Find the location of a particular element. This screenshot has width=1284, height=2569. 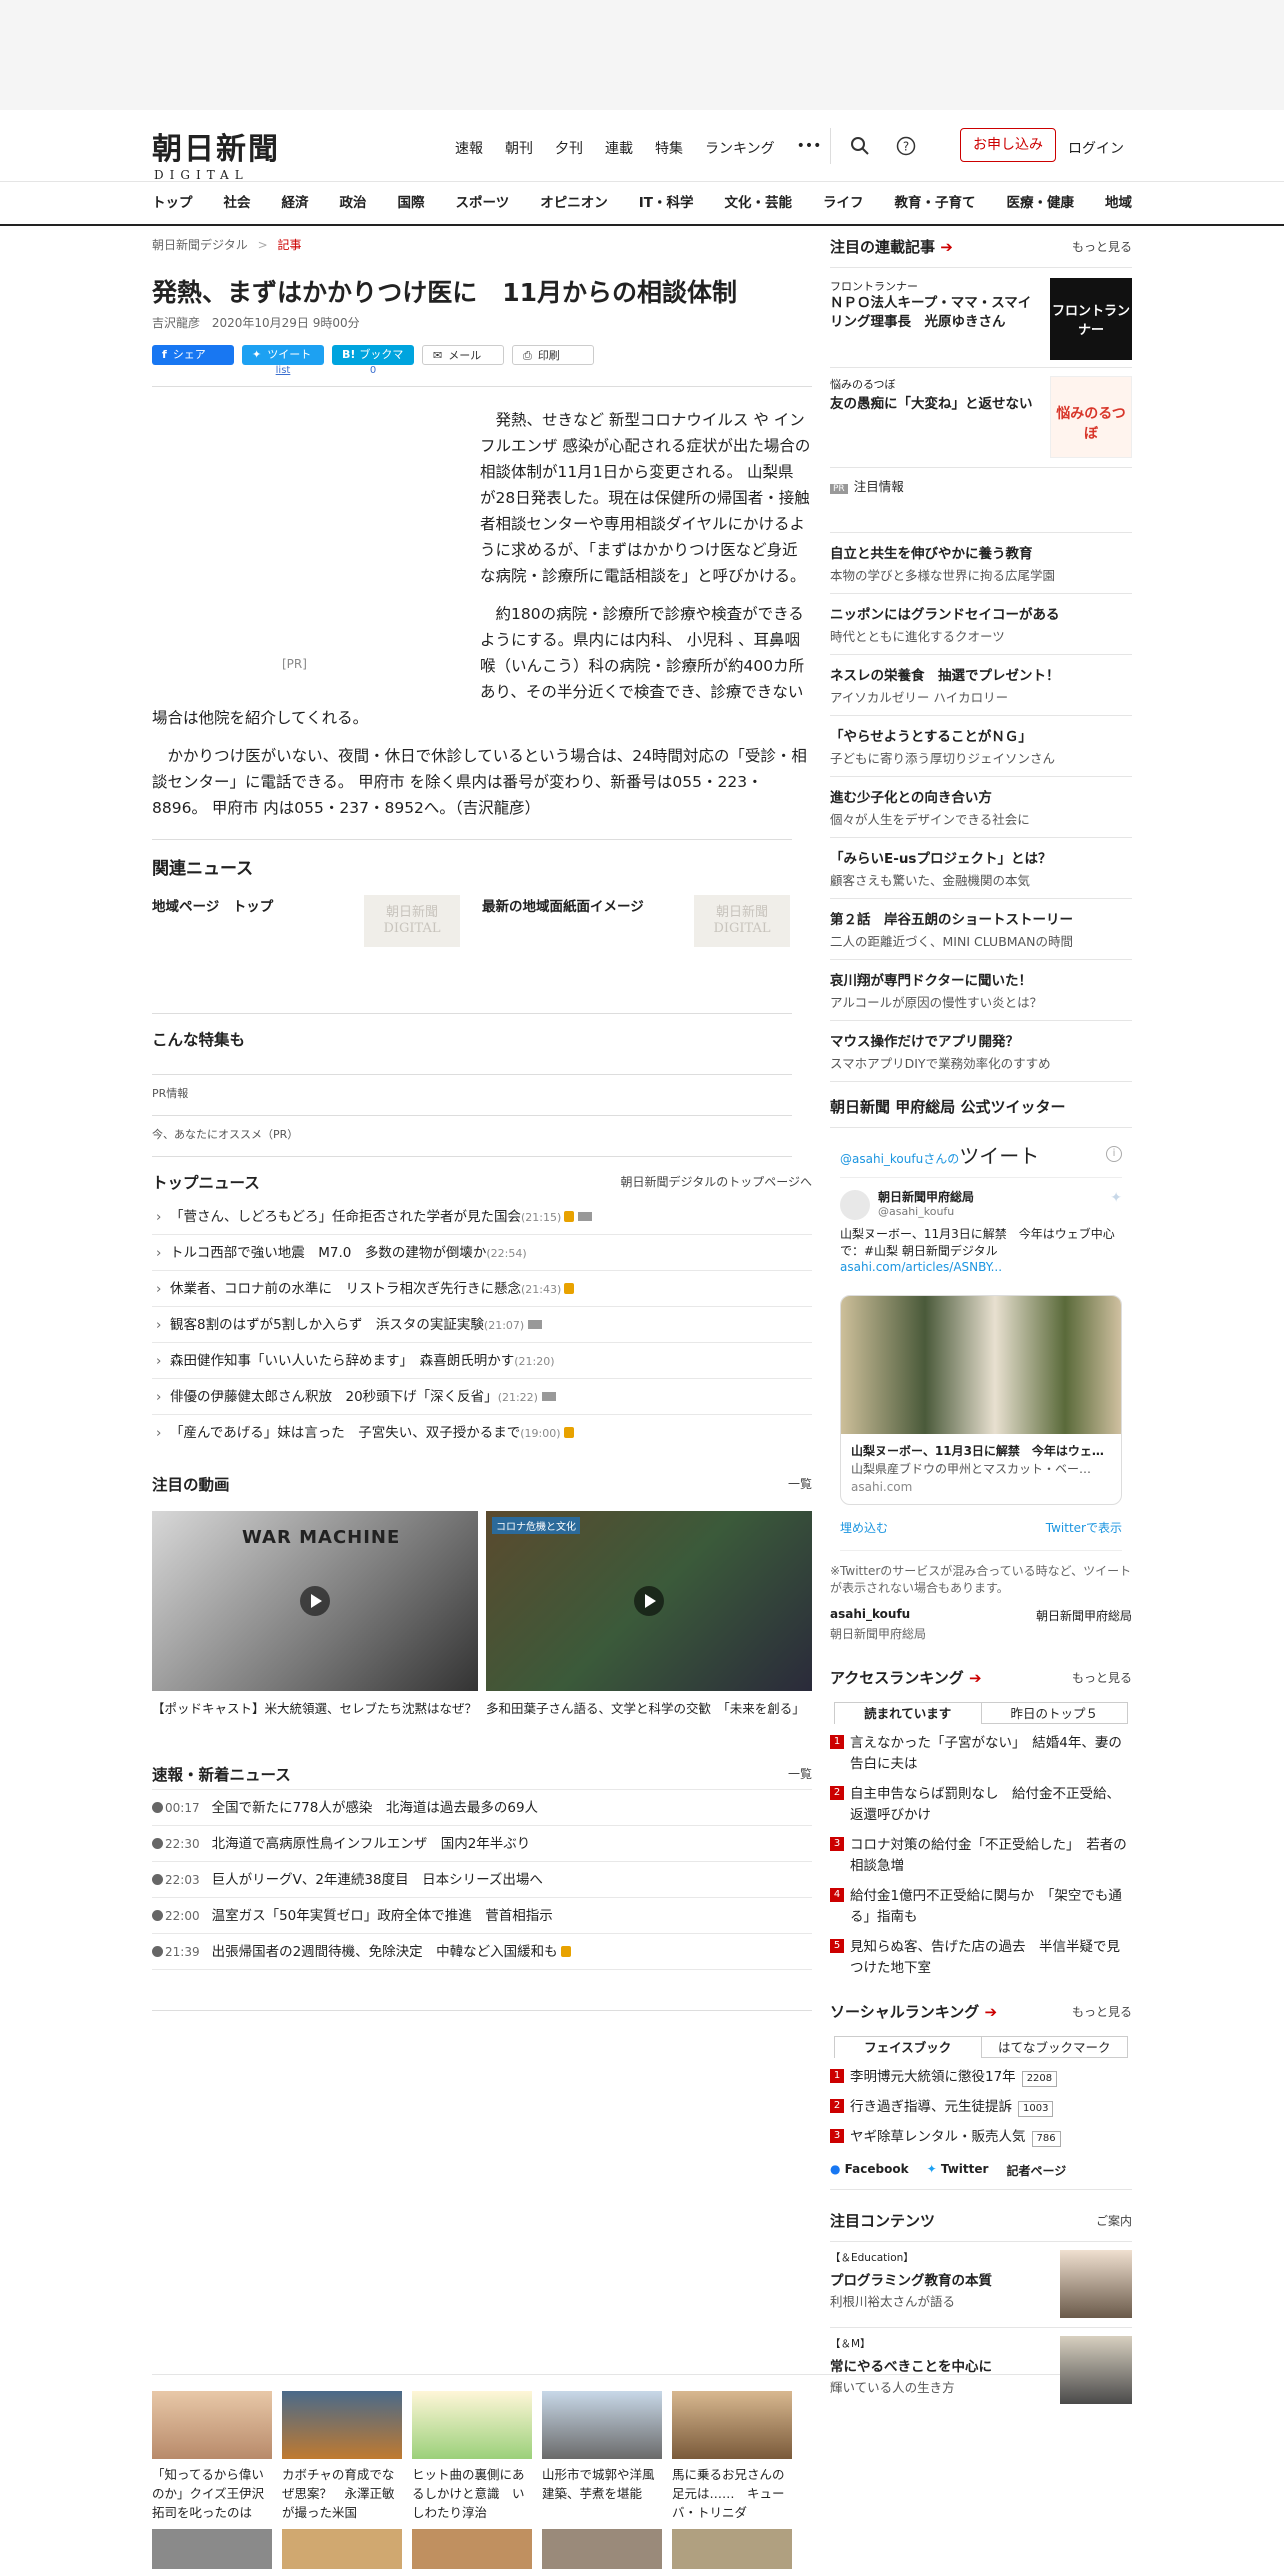

gallery-item: 山形市で城郭や洋風建築、芋煮を堪能 is located at coordinates (602, 2447).